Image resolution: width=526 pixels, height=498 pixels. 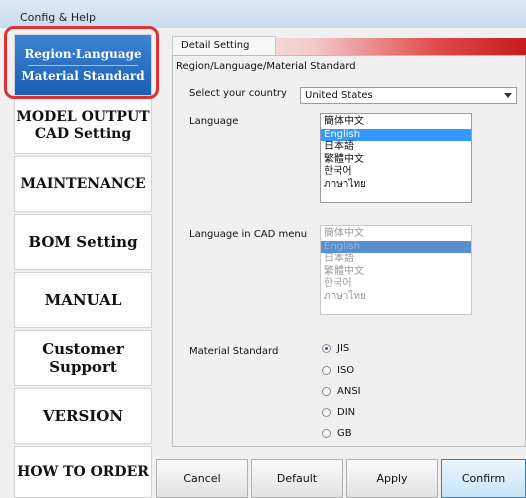 I want to click on sidebar-item-label: MANUAL, so click(x=83, y=300).